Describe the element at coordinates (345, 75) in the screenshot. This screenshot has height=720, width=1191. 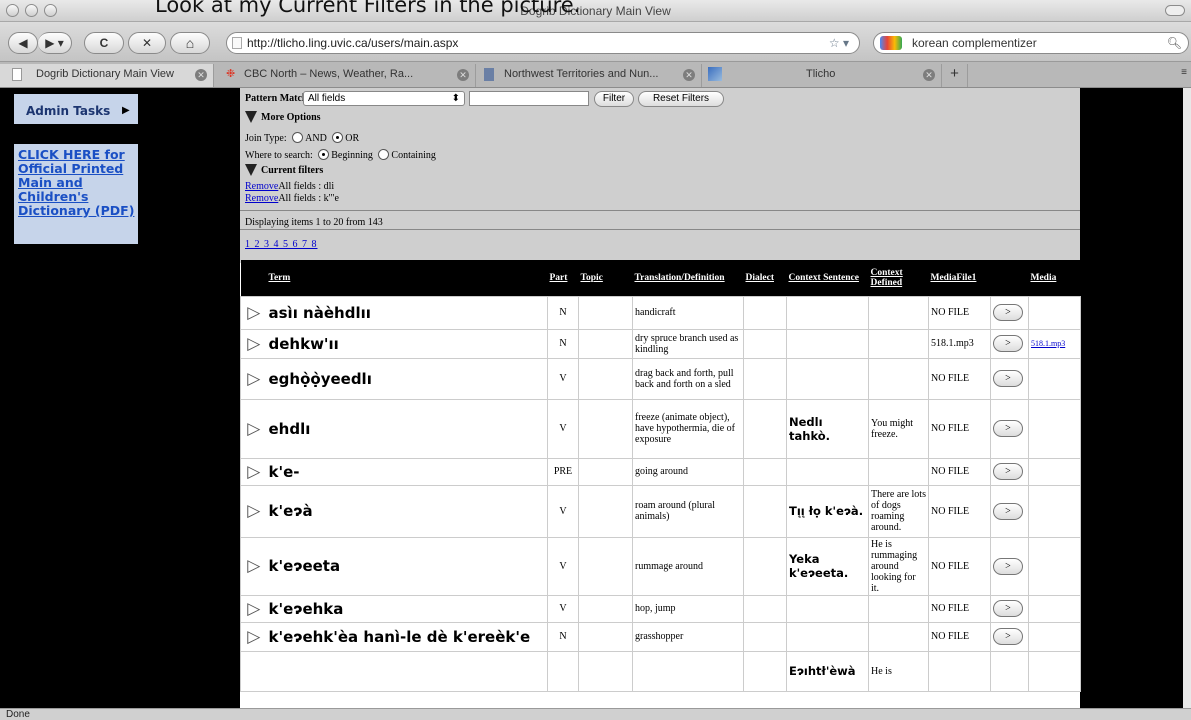
I see `tab-cbc: ❉ CBC North – News, Weather, Ra... ✕` at that location.